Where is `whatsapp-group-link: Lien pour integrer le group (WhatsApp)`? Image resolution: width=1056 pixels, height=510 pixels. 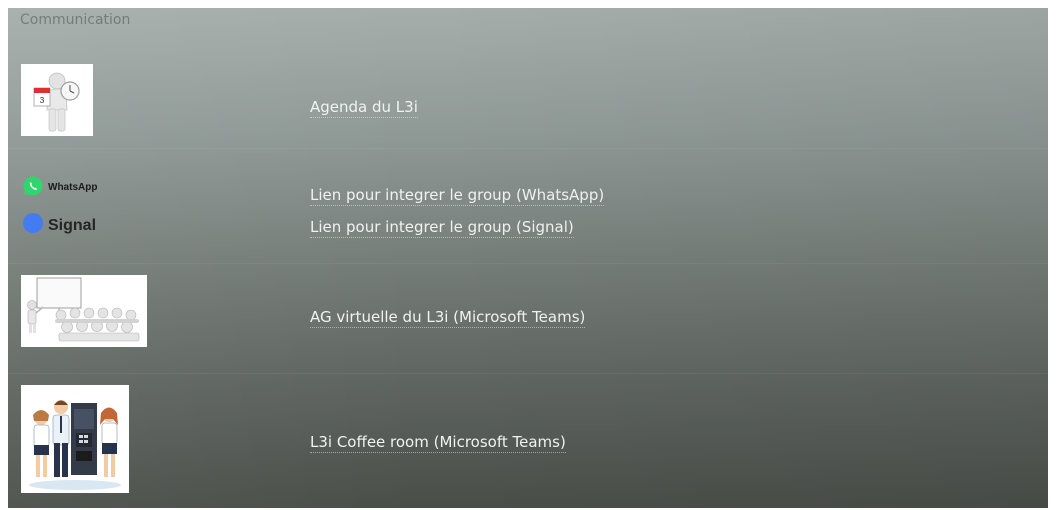
whatsapp-group-link: Lien pour integrer le group (WhatsApp) is located at coordinates (457, 196).